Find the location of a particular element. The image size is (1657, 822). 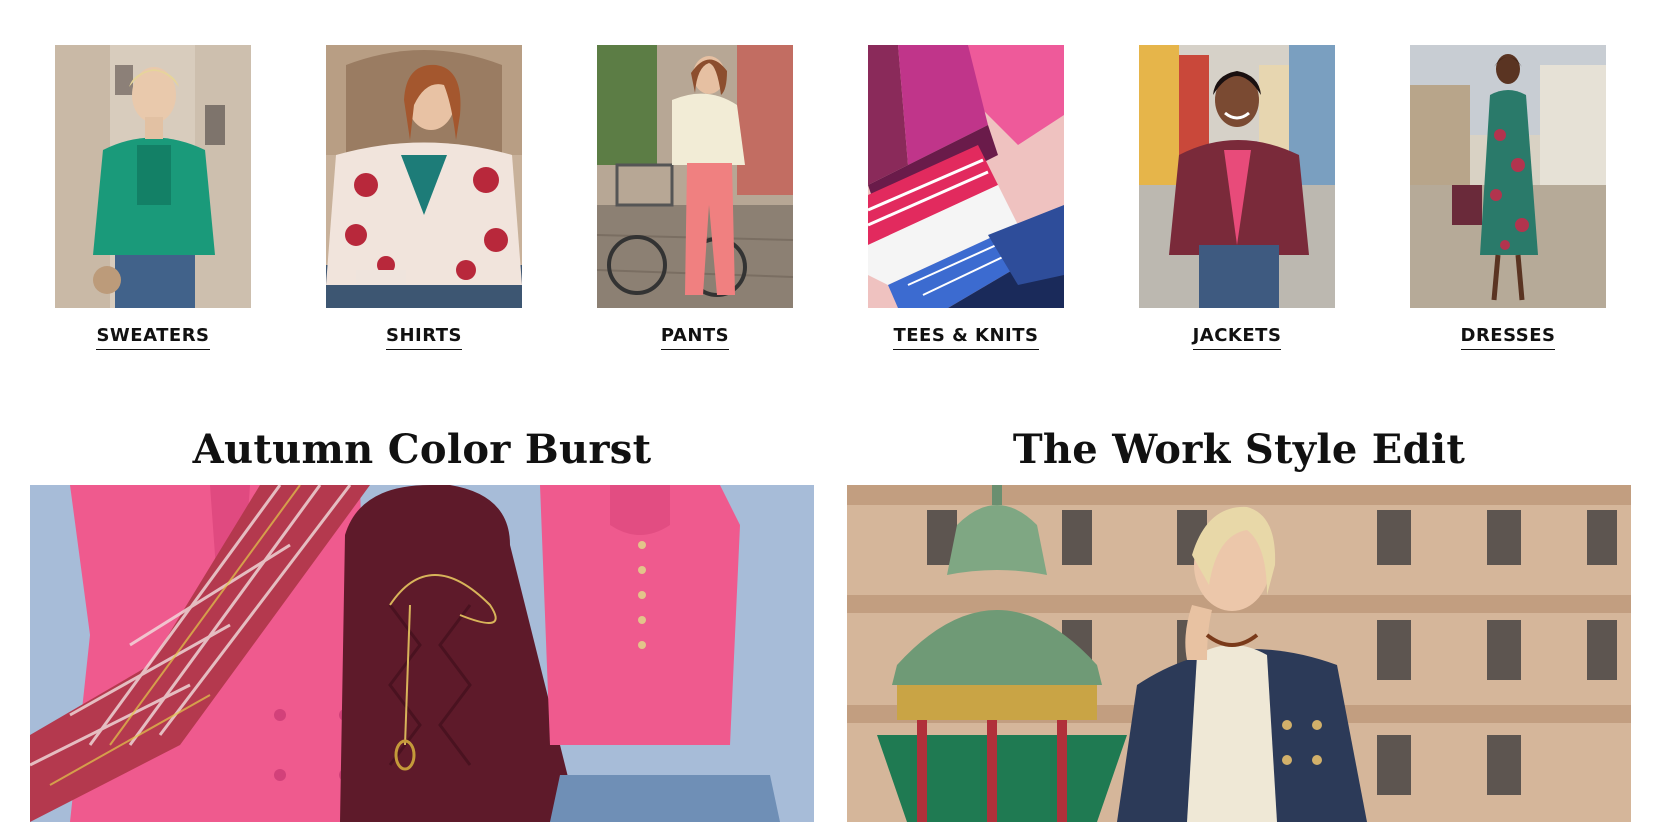

category-tees-knits-image is located at coordinates (966, 176).